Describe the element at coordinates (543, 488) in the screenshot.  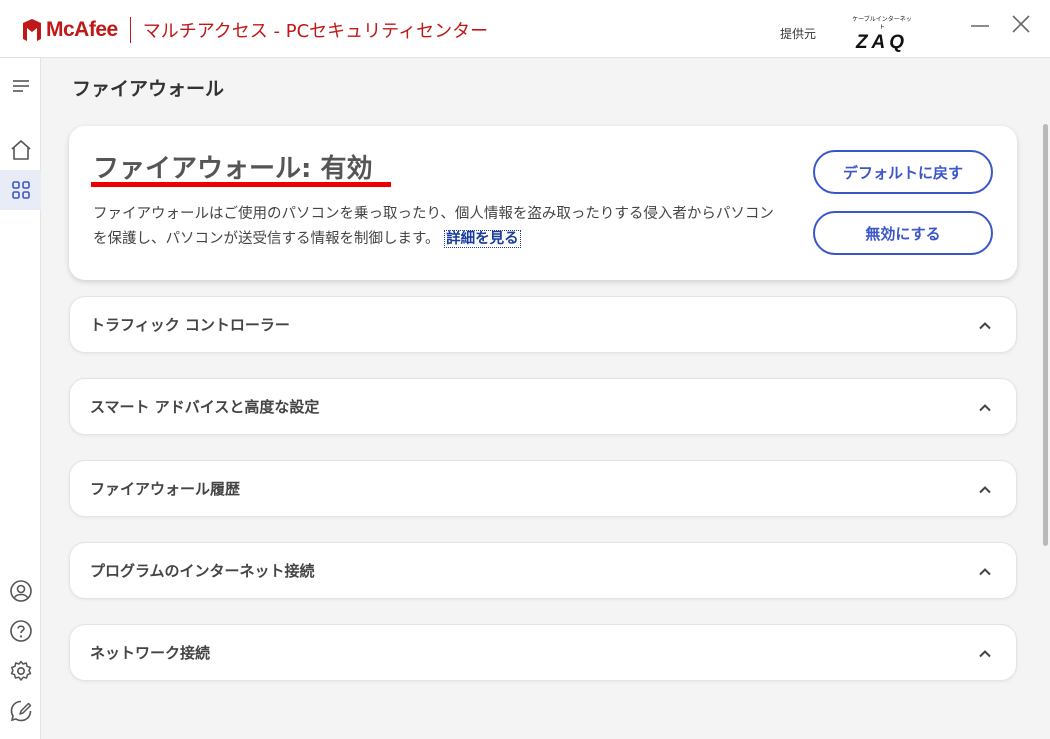
I see `section-firewall-history: ファイアウォール履歴` at that location.